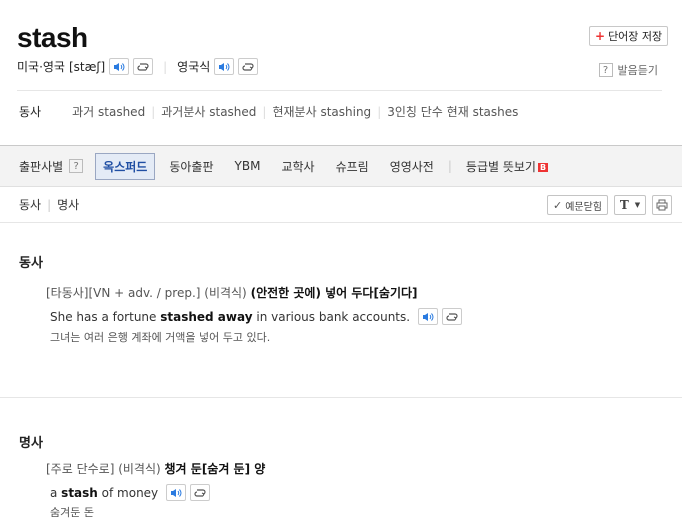  I want to click on font-size-button: T ▼, so click(630, 205).